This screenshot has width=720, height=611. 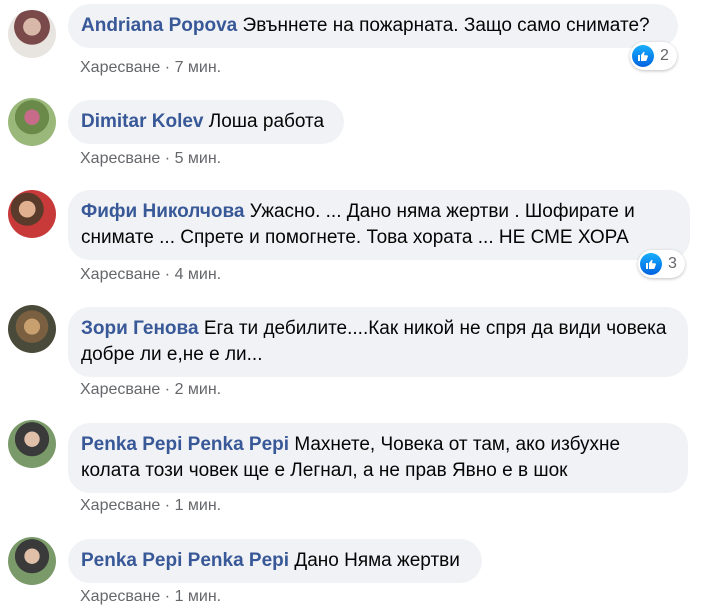 I want to click on comment-author: Andriana Popova, so click(x=159, y=25).